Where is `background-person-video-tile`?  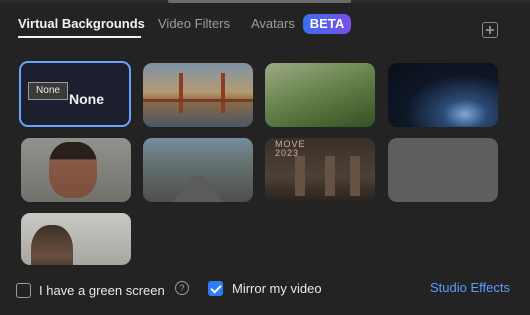 background-person-video-tile is located at coordinates (76, 239).